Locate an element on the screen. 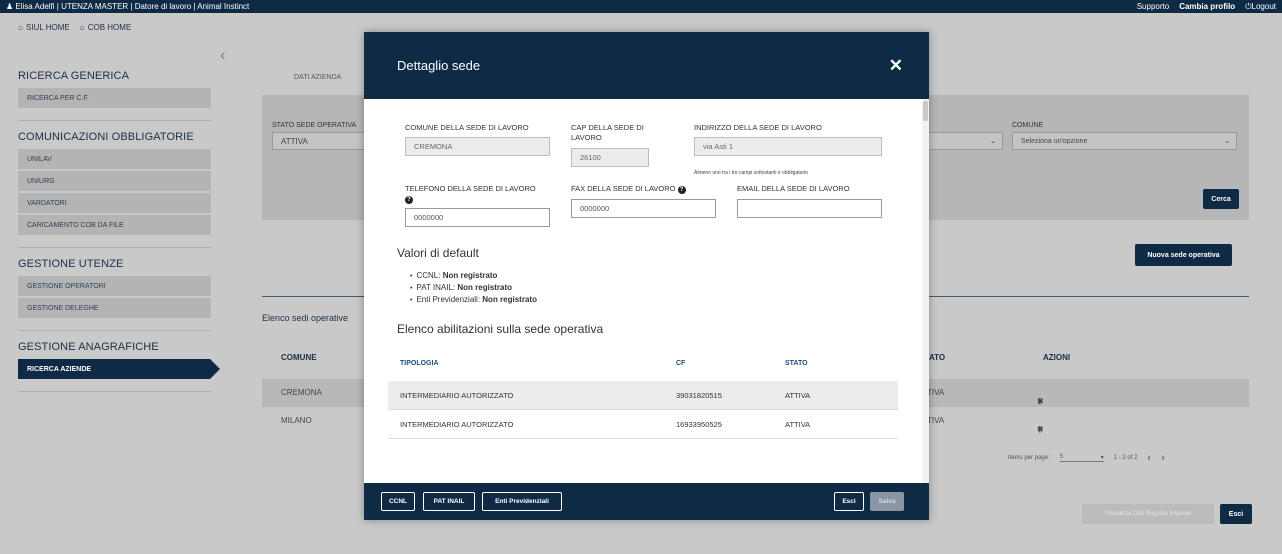  sidebar-item-unilav: UNILAV is located at coordinates (114, 159).